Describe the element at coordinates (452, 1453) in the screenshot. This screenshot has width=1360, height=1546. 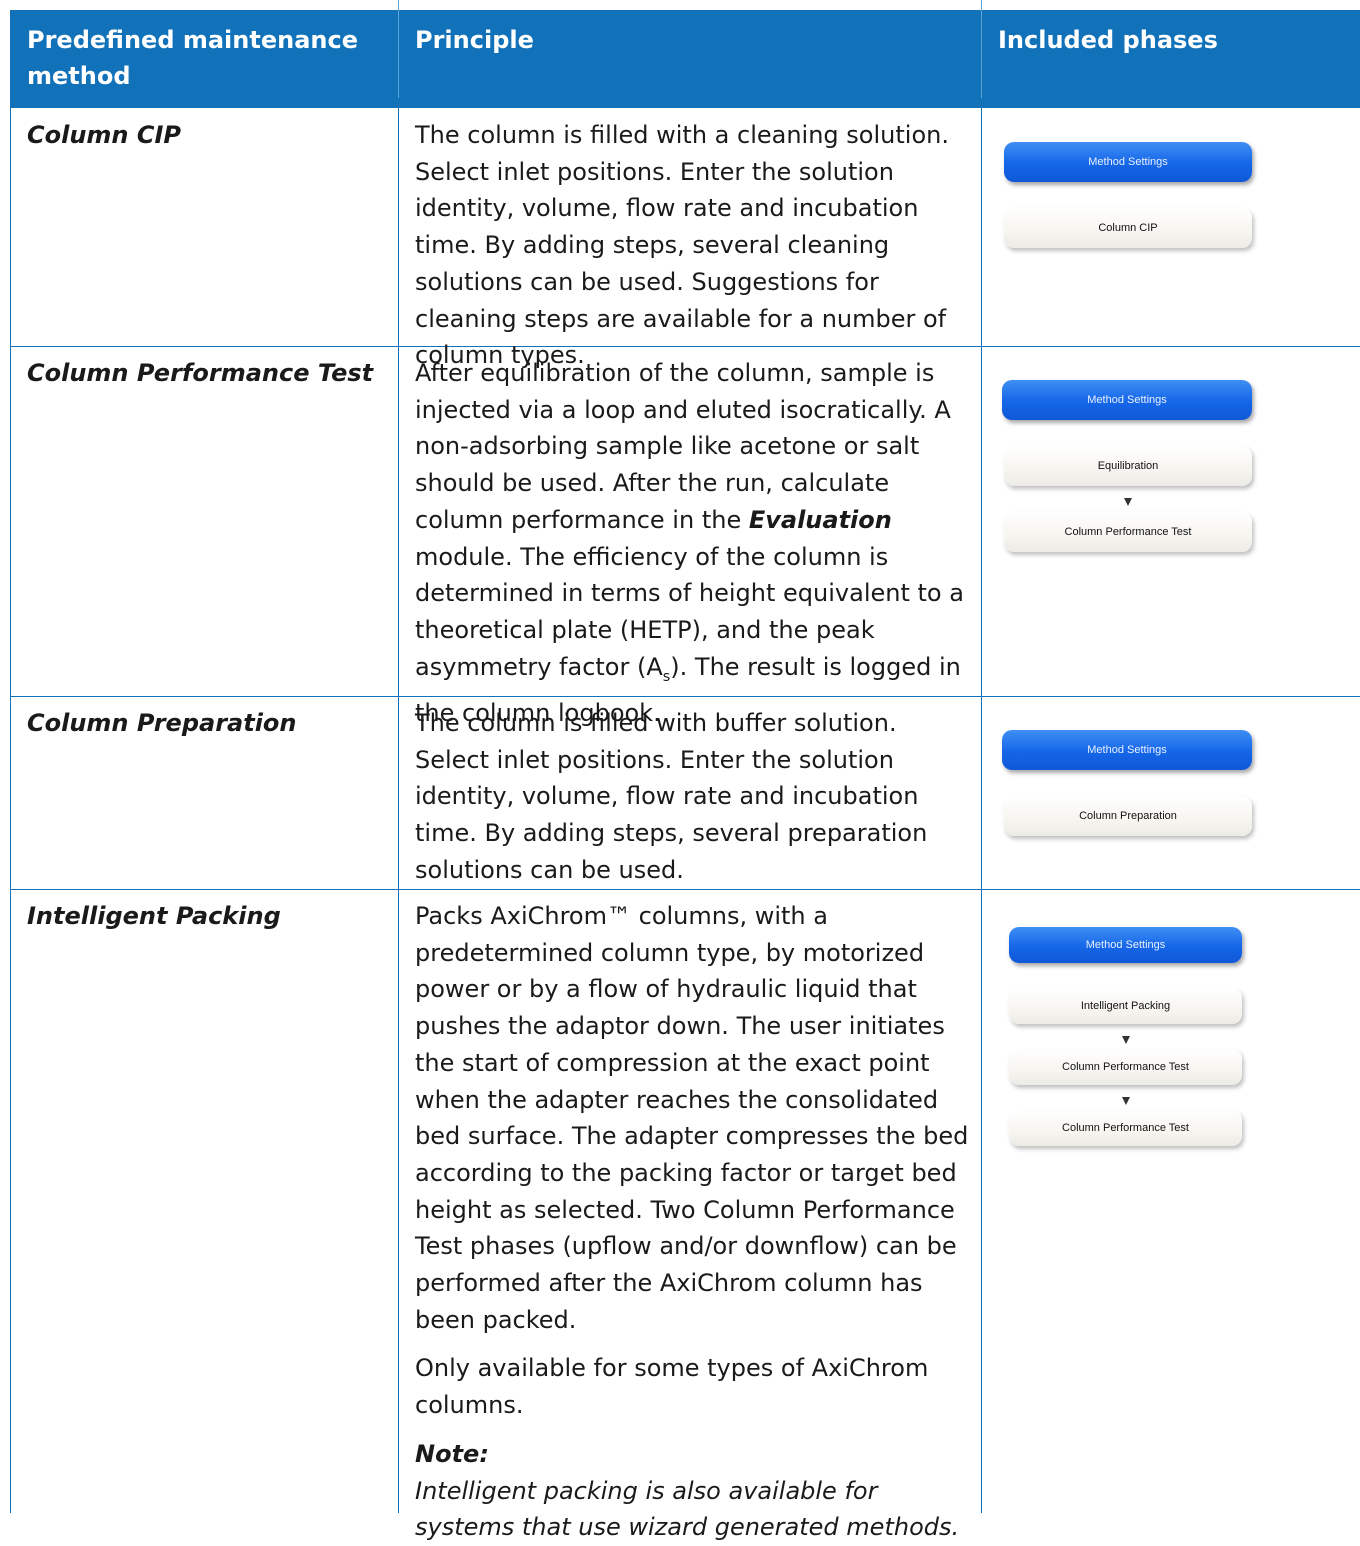
I see `note-title: Note:` at that location.